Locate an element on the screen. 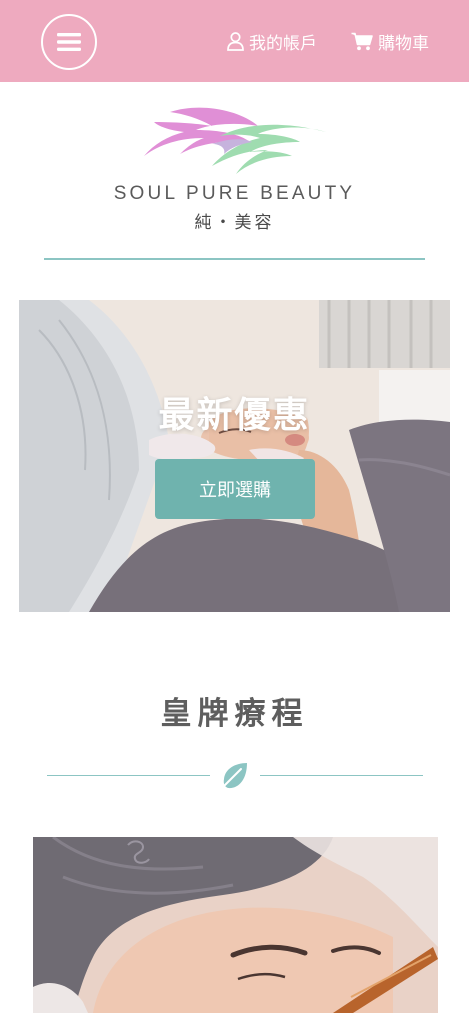  brand-subtitle: 純・美容 is located at coordinates (234, 223).